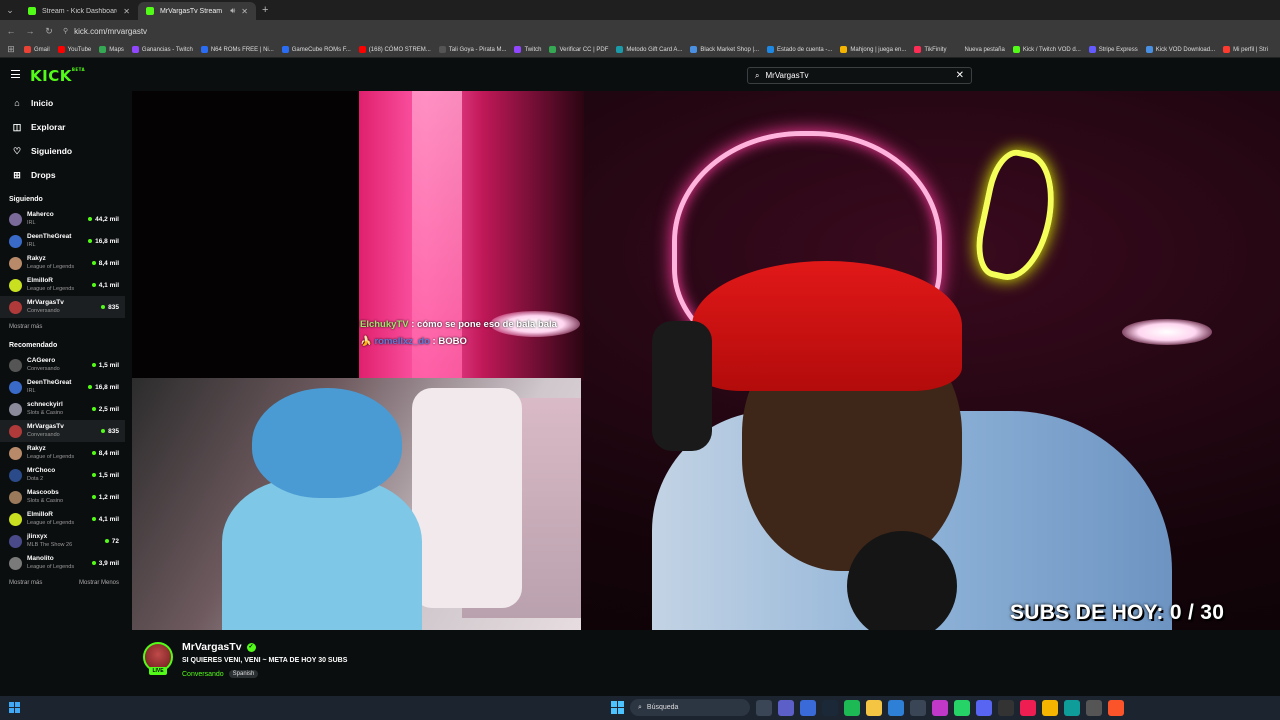 This screenshot has height=720, width=1280. I want to click on bookmark-item: Twitch, so click(527, 49).